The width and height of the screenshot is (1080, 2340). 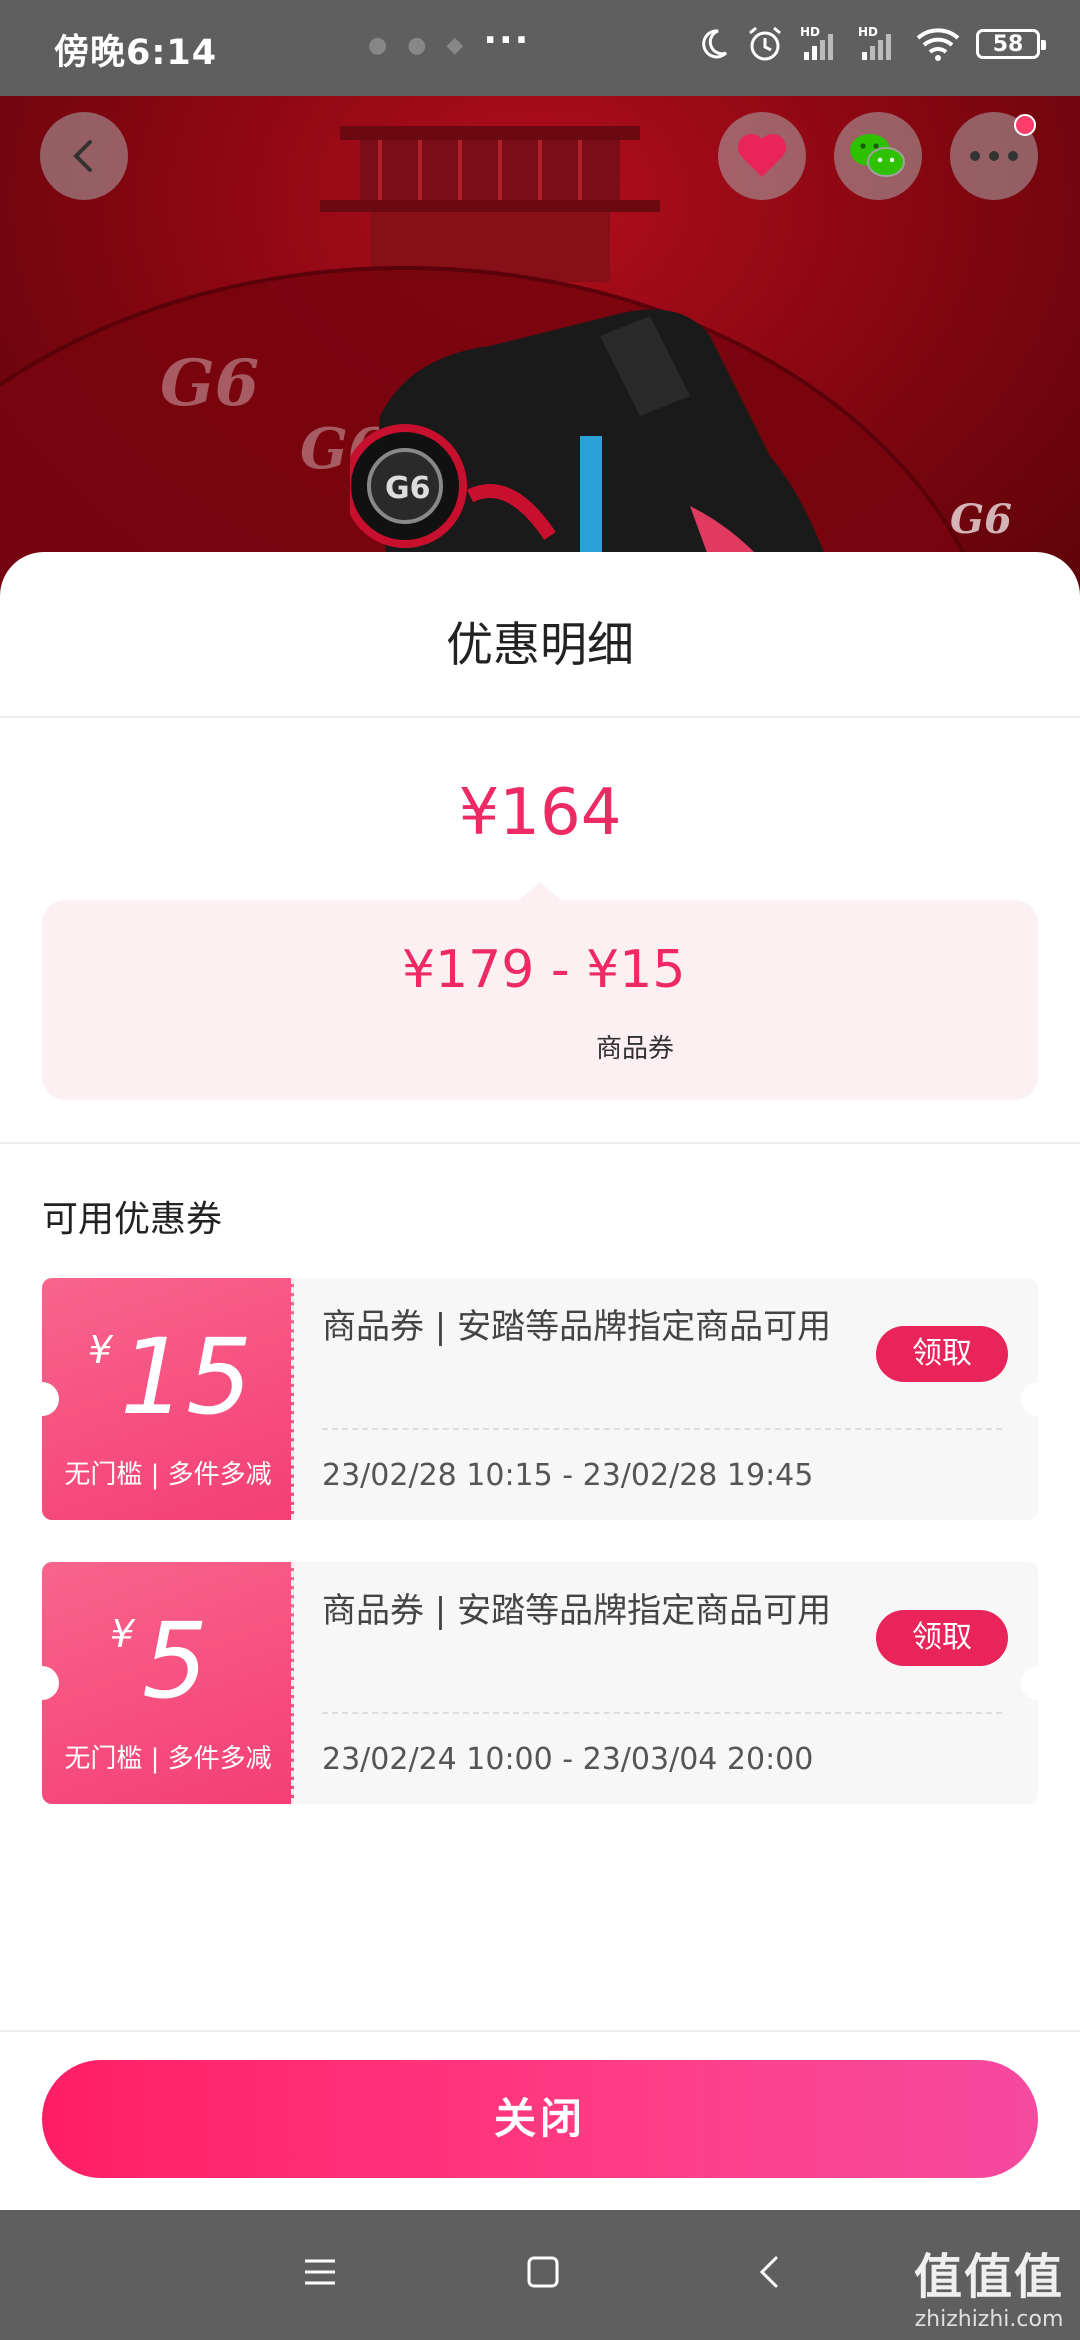 I want to click on system-nav-bar: 值值值 zhizhizhi.com, so click(x=540, y=2275).